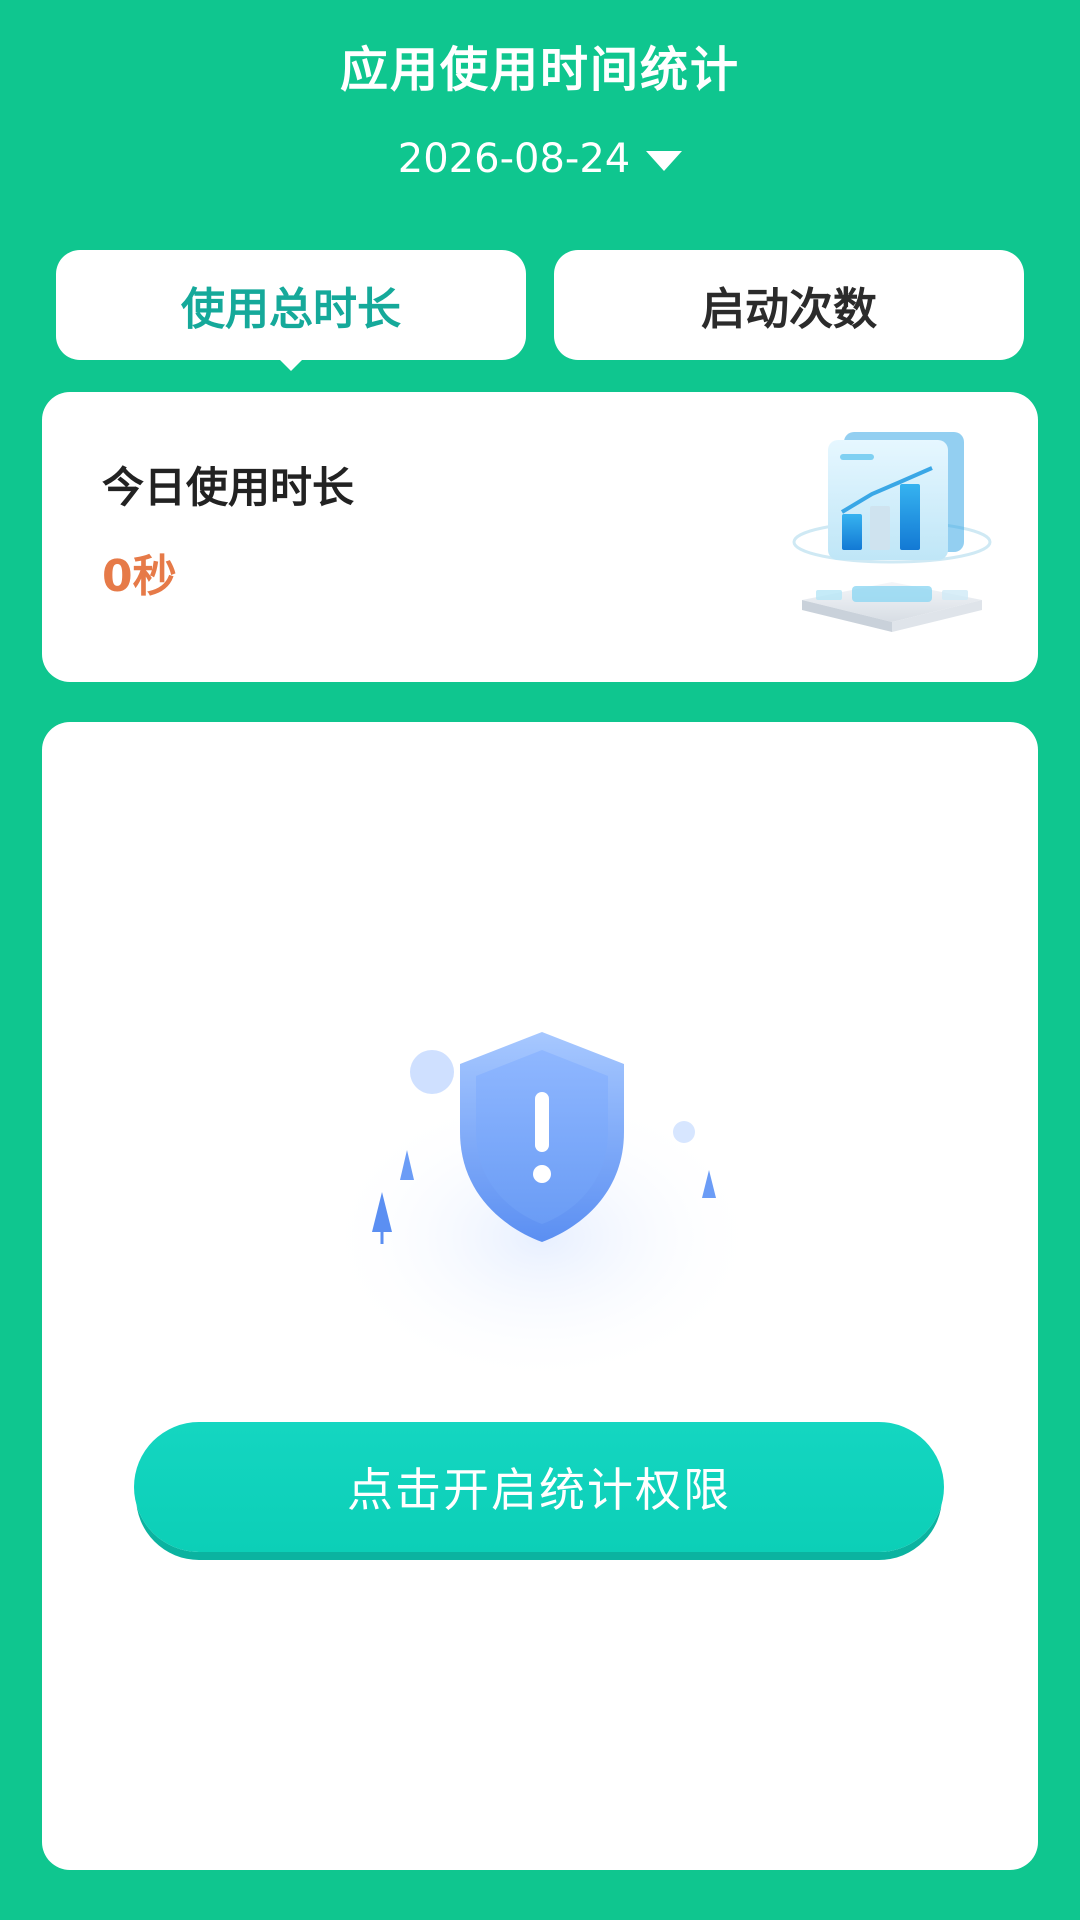 This screenshot has width=1080, height=1920. I want to click on tab-total-duration: 使用总时长, so click(291, 305).